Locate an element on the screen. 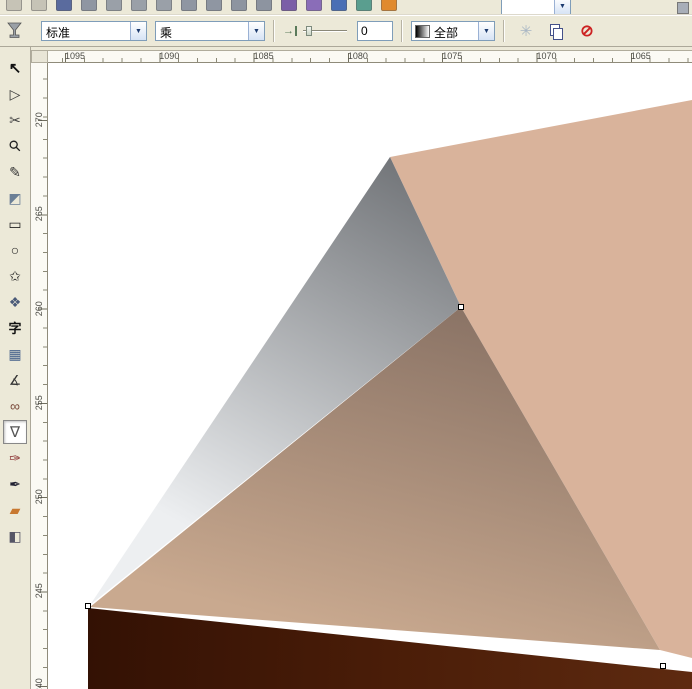 This screenshot has height=689, width=692. start-transparency-slider is located at coordinates (325, 31).